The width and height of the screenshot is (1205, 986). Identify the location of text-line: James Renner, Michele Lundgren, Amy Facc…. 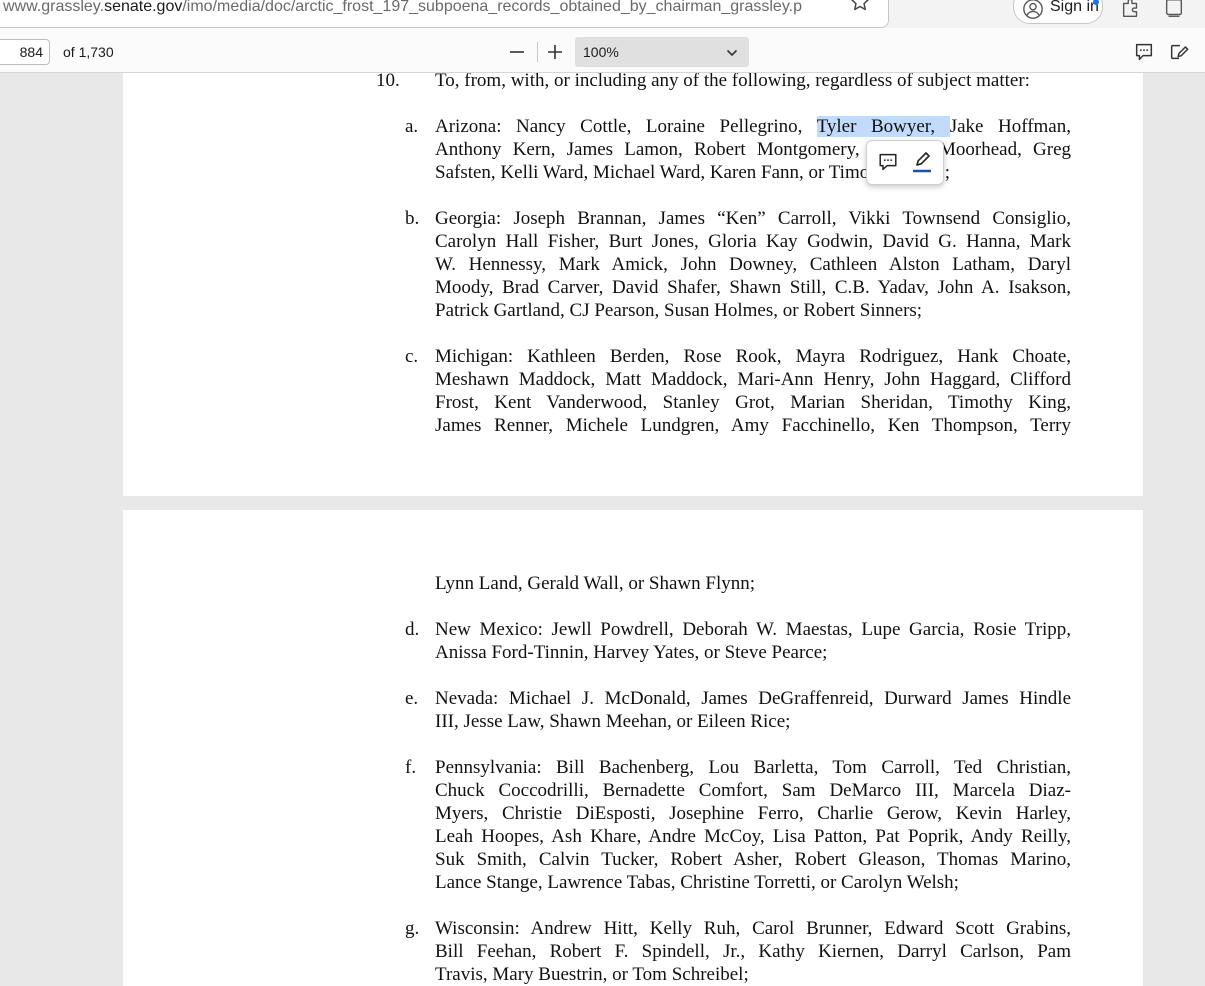
(753, 425).